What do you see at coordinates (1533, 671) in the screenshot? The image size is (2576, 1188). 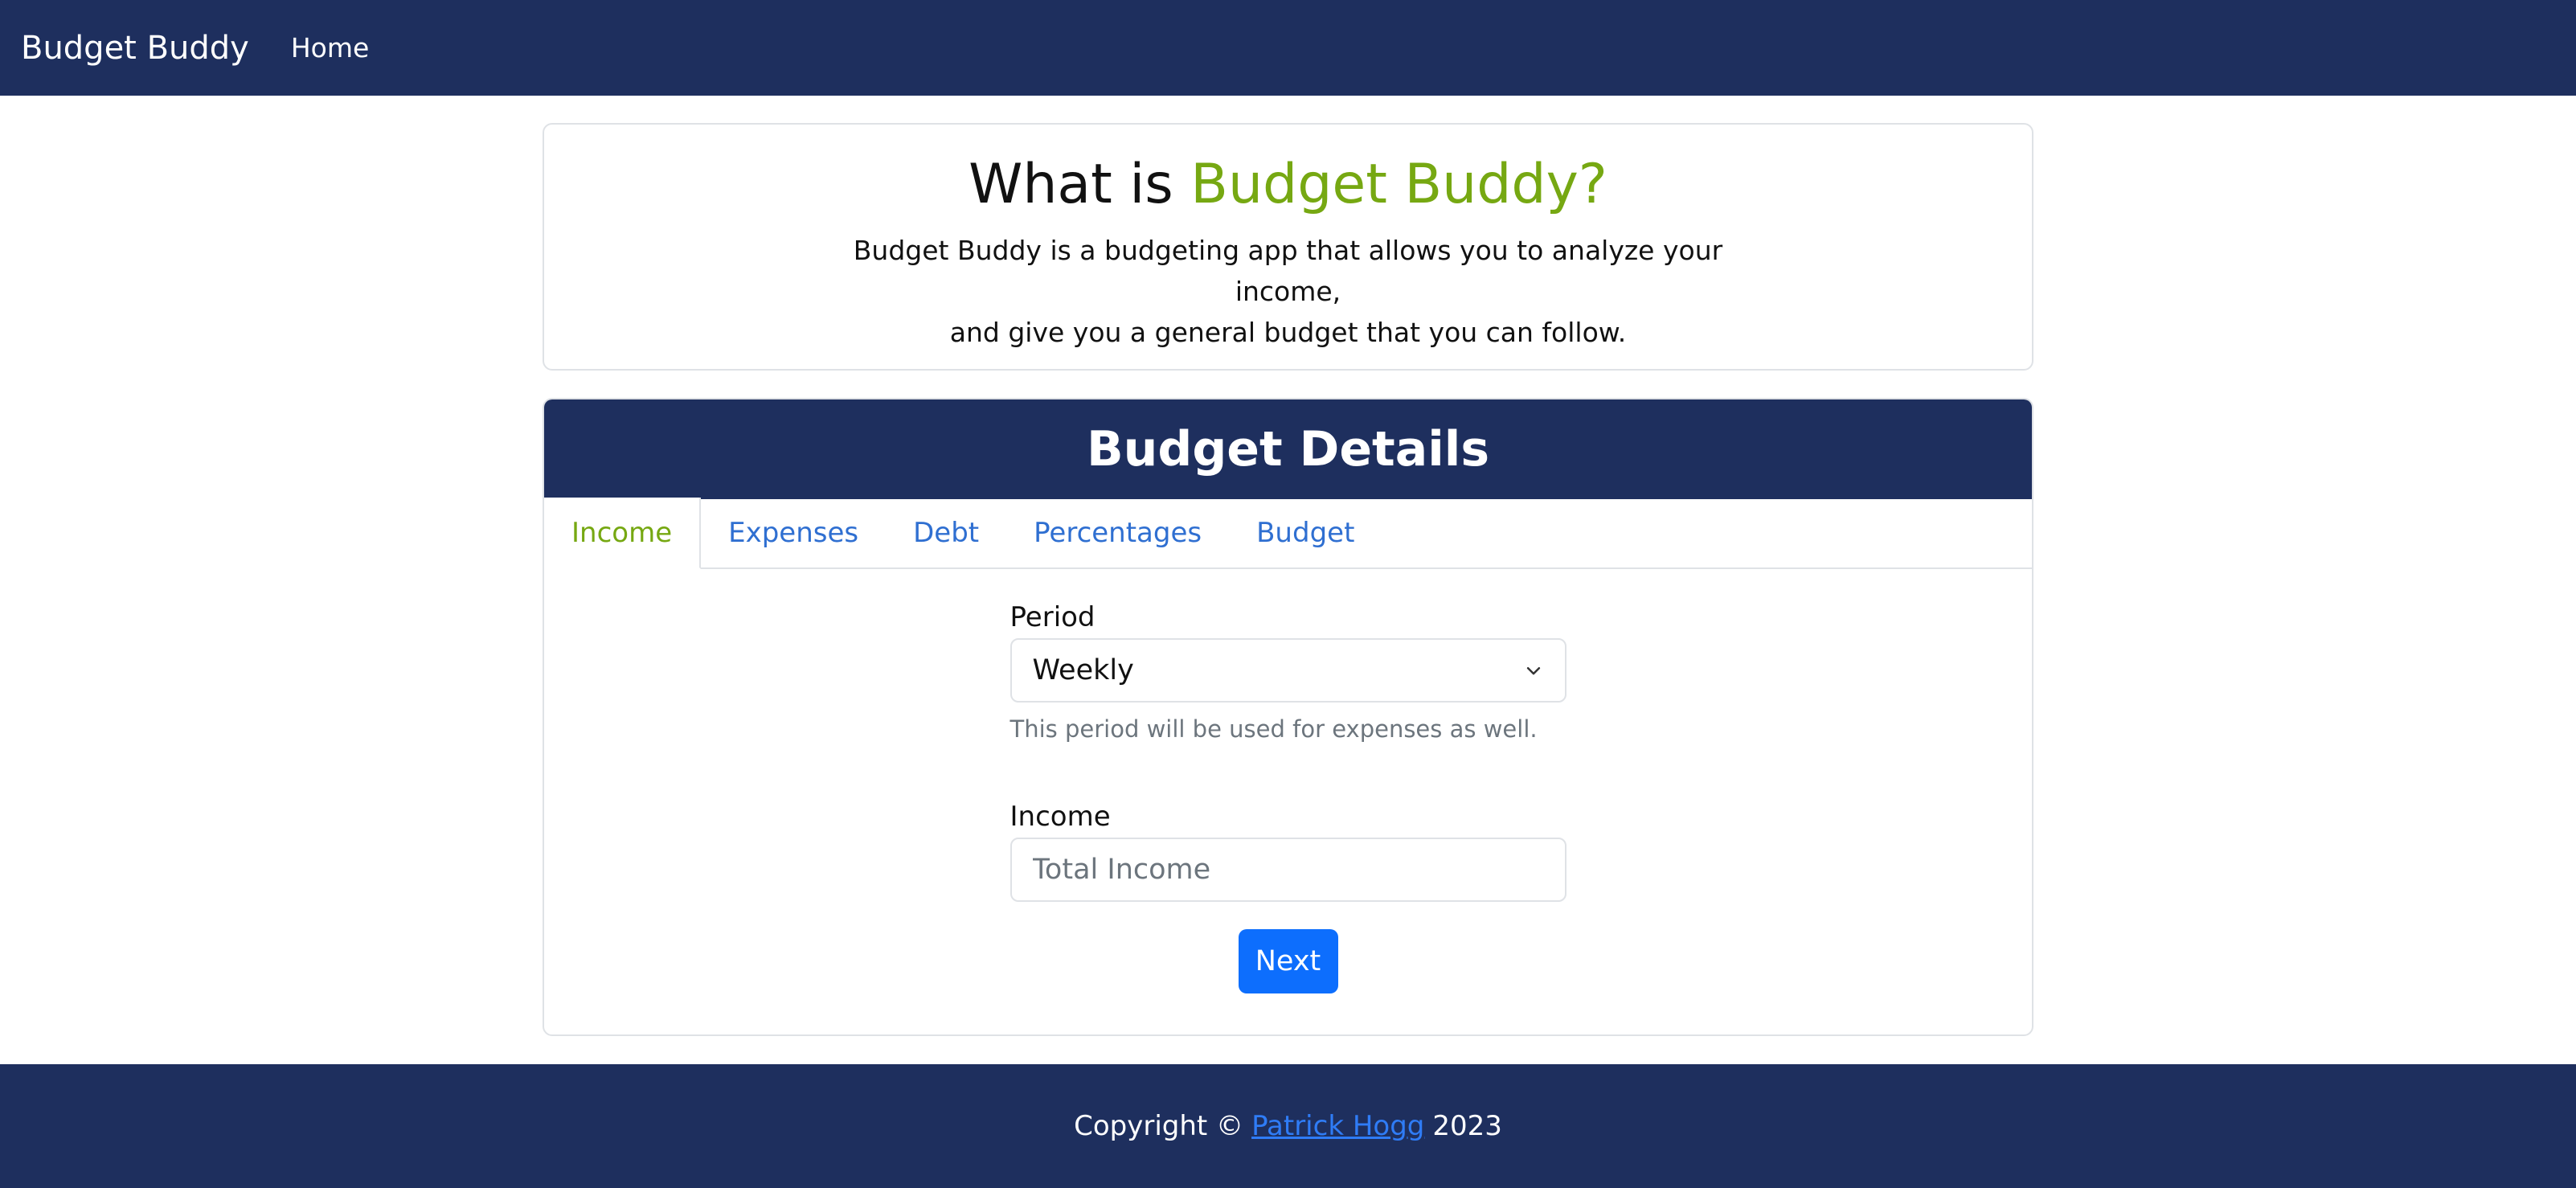 I see `chevron-down-icon` at bounding box center [1533, 671].